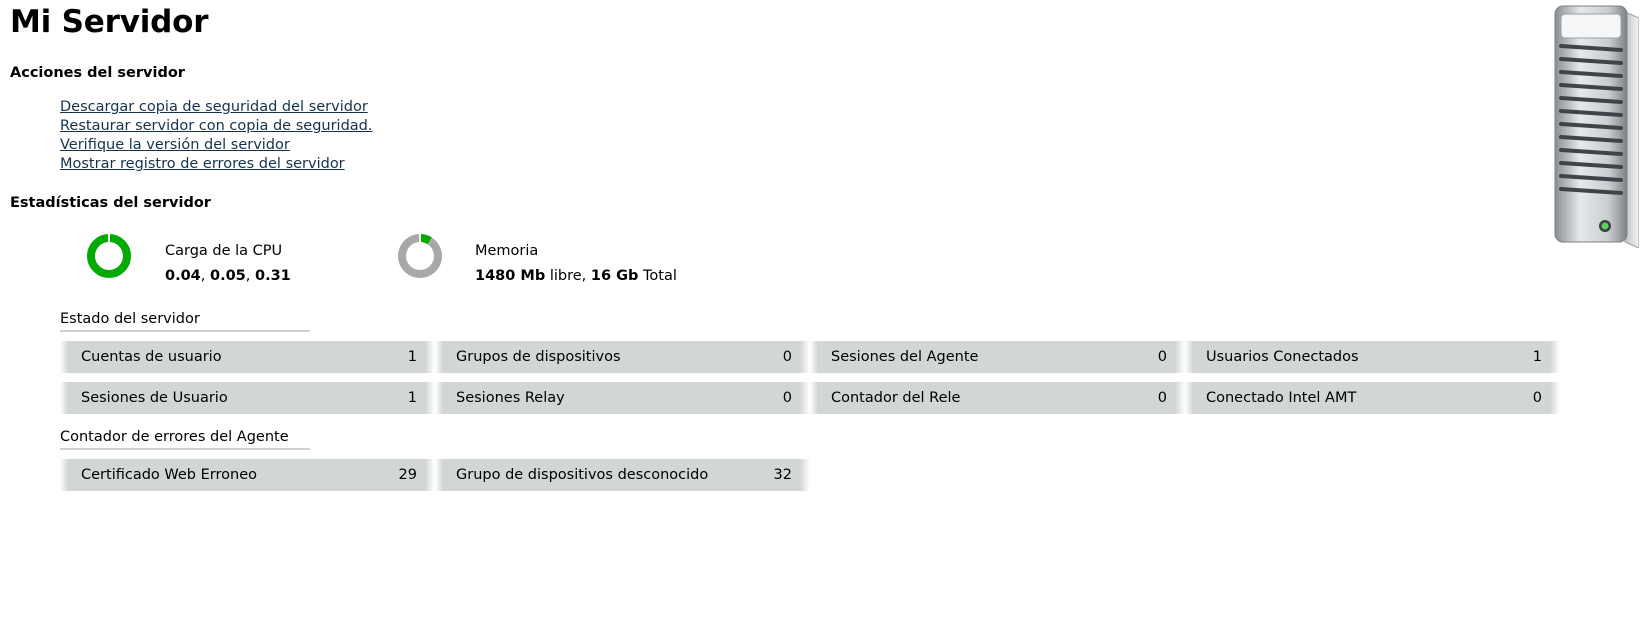 This screenshot has width=1642, height=621. What do you see at coordinates (997, 357) in the screenshot?
I see `status-cell-agent-sessions: Sesiones del Agente 0` at bounding box center [997, 357].